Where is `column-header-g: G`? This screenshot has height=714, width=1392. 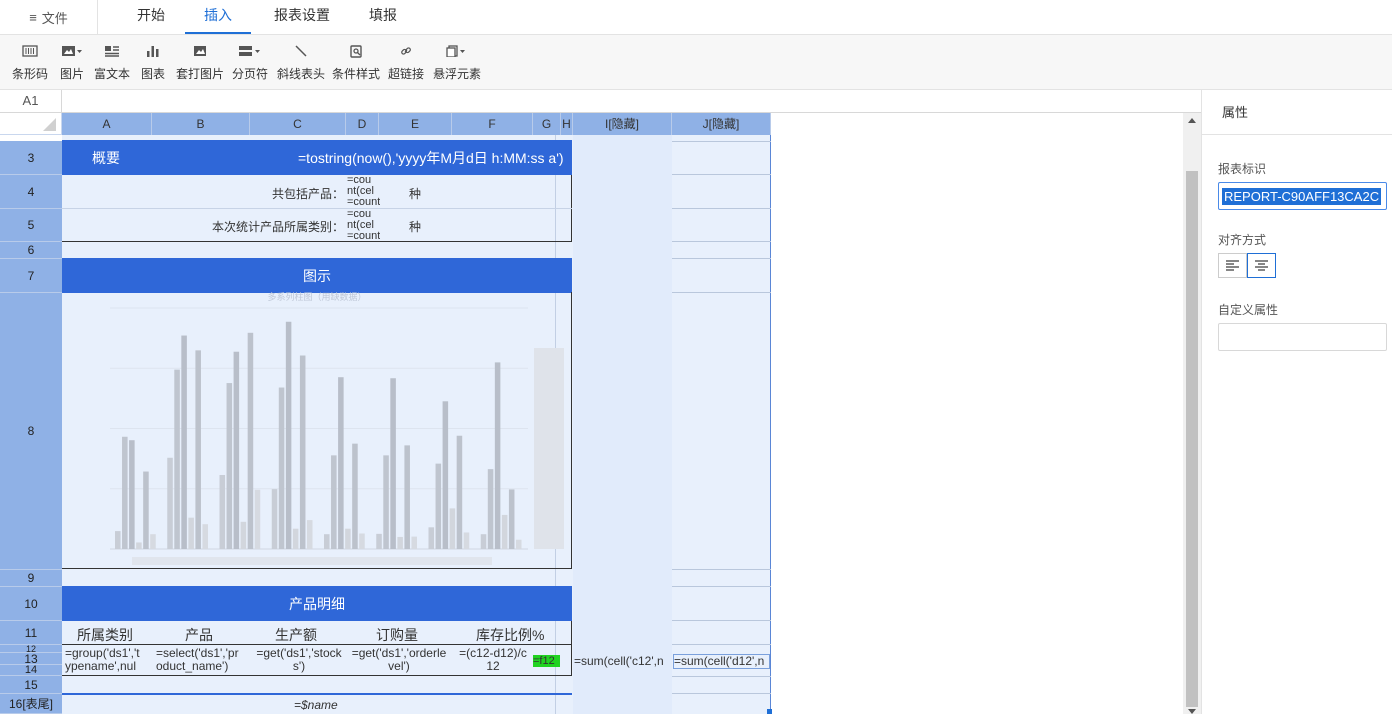 column-header-g: G is located at coordinates (547, 124).